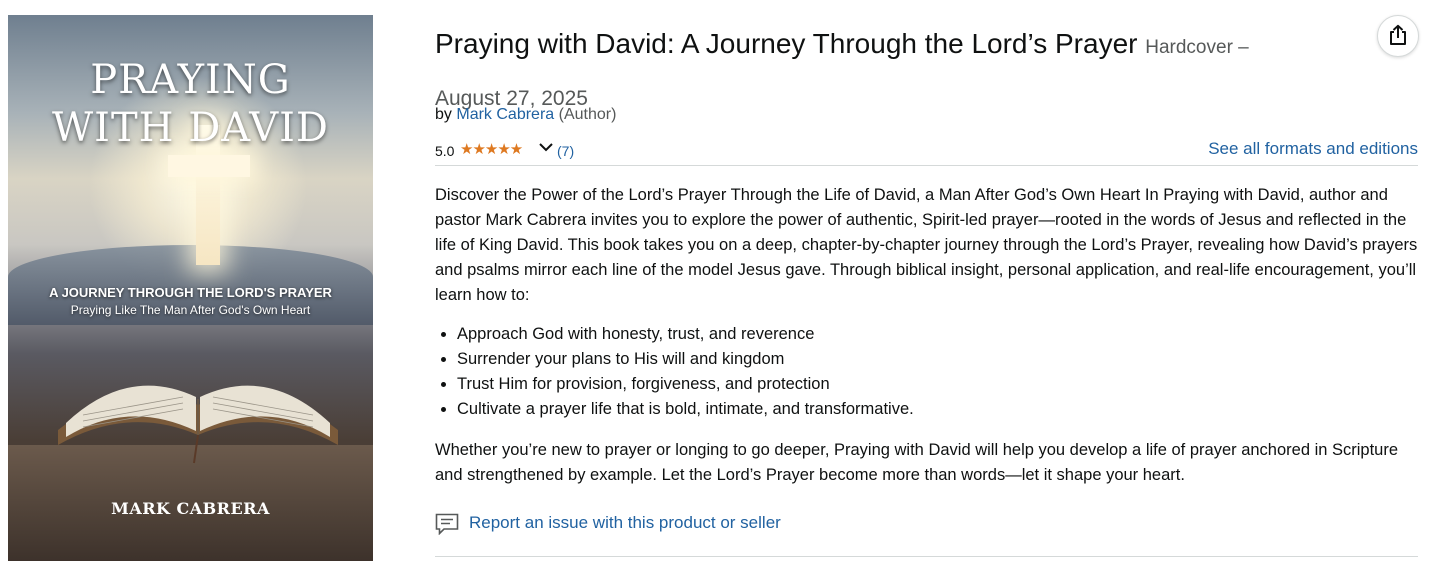 This screenshot has height=564, width=1437. I want to click on cover-author: MARK CABRERA, so click(190, 508).